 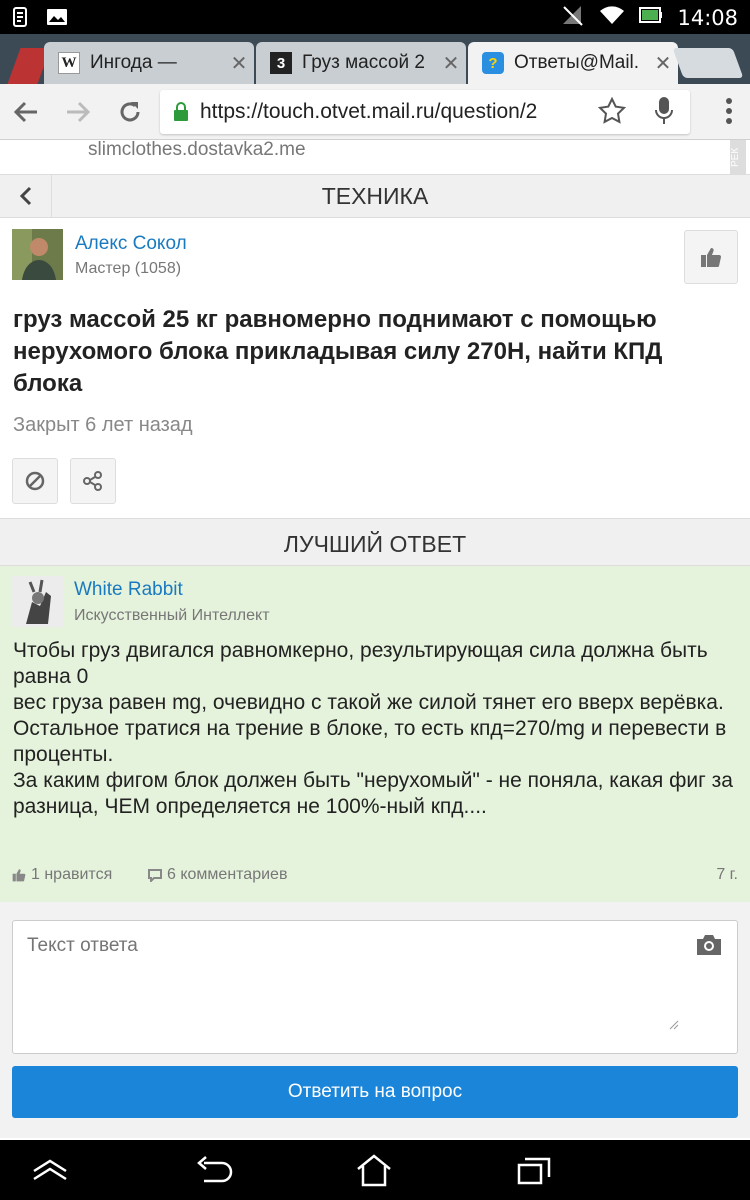 I want to click on answer-author-name: White Rabbit, so click(x=128, y=590).